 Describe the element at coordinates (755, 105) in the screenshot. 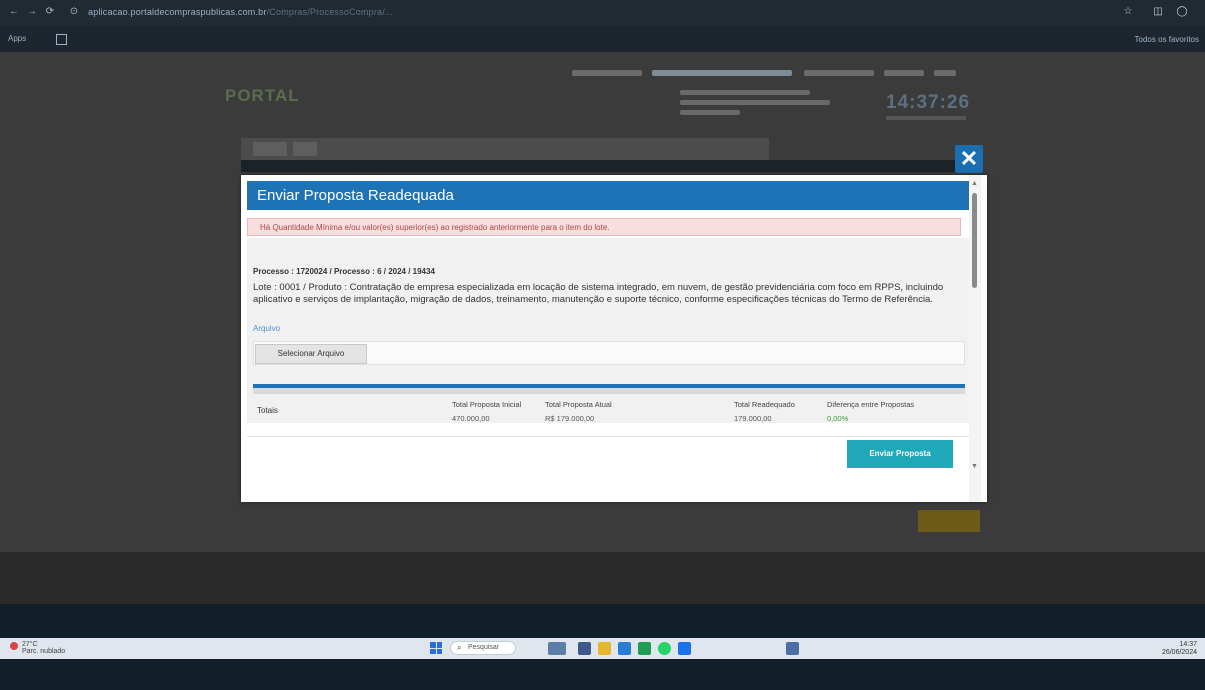

I see `user-info` at that location.